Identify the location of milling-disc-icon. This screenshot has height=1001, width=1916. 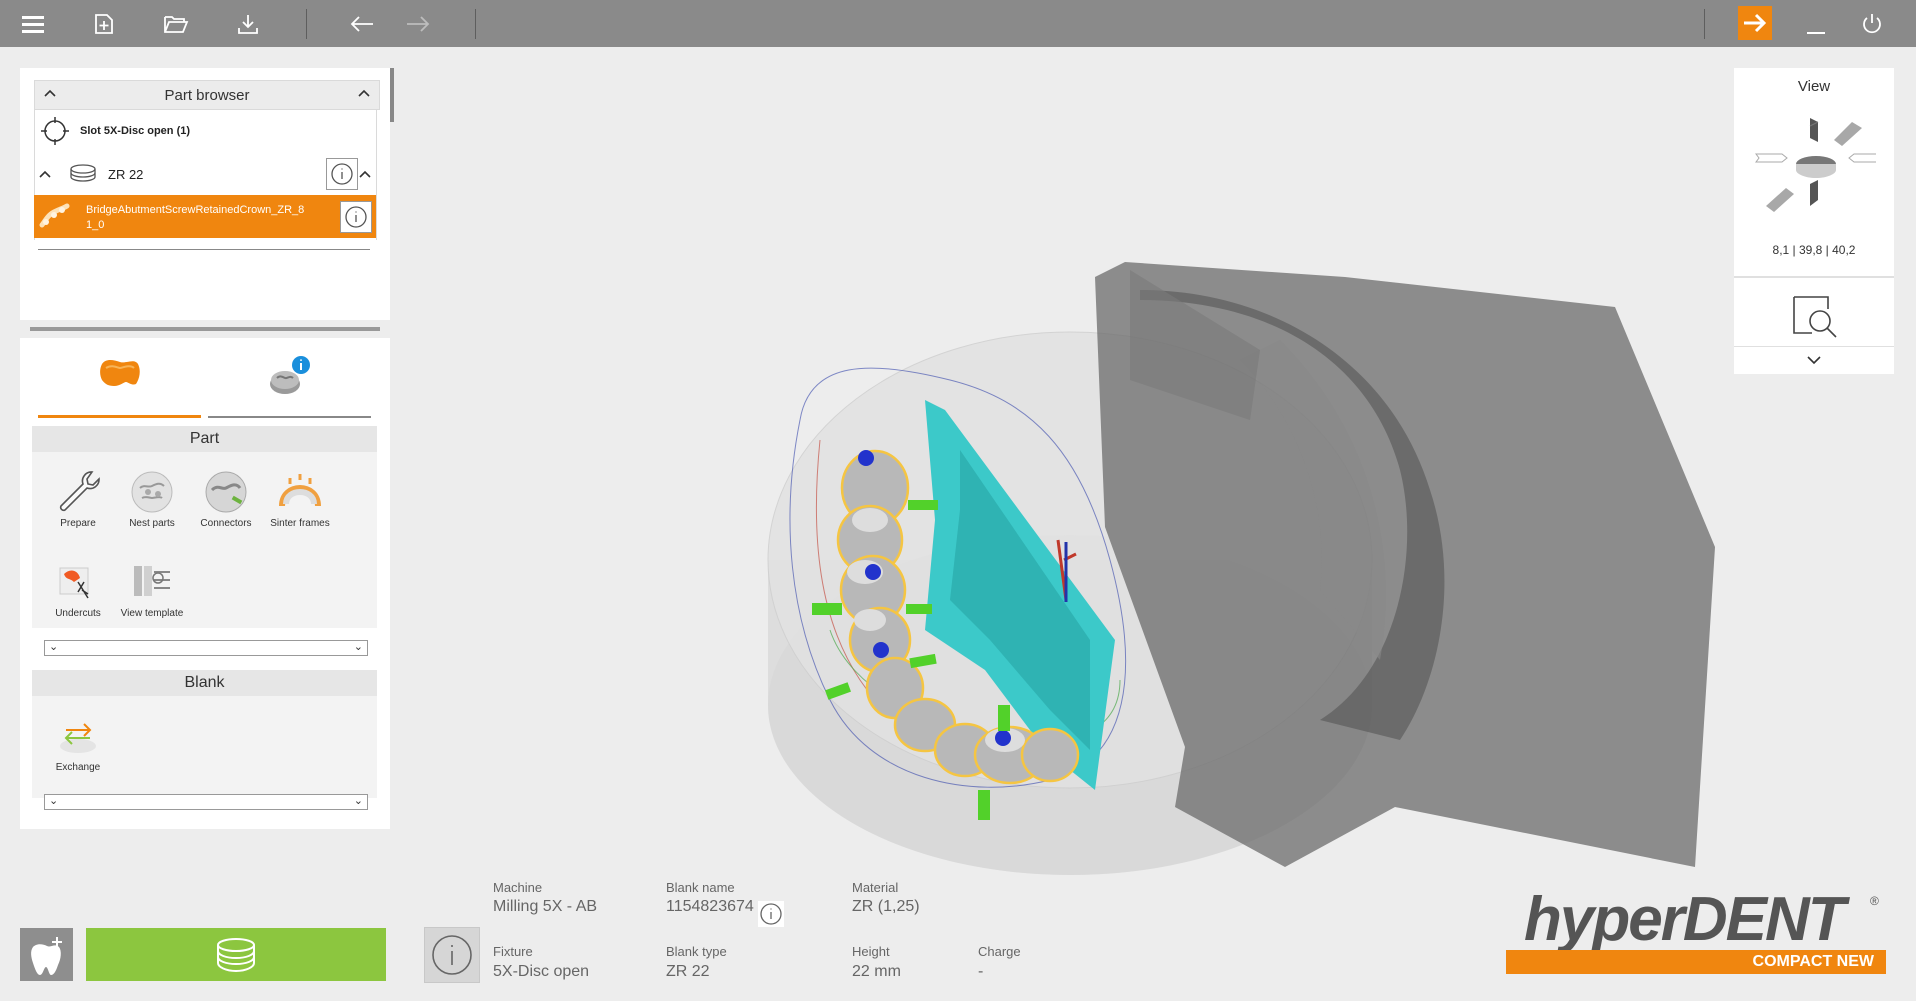
(236, 954).